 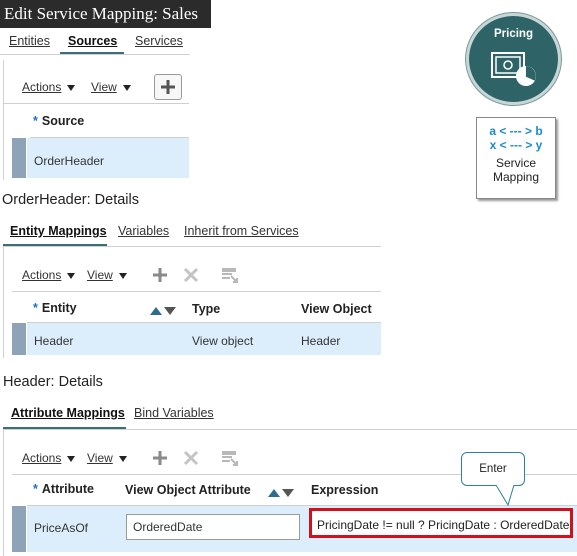 I want to click on service-mapping-card: a < --- > b x < --- > y Service Mapping, so click(x=516, y=158).